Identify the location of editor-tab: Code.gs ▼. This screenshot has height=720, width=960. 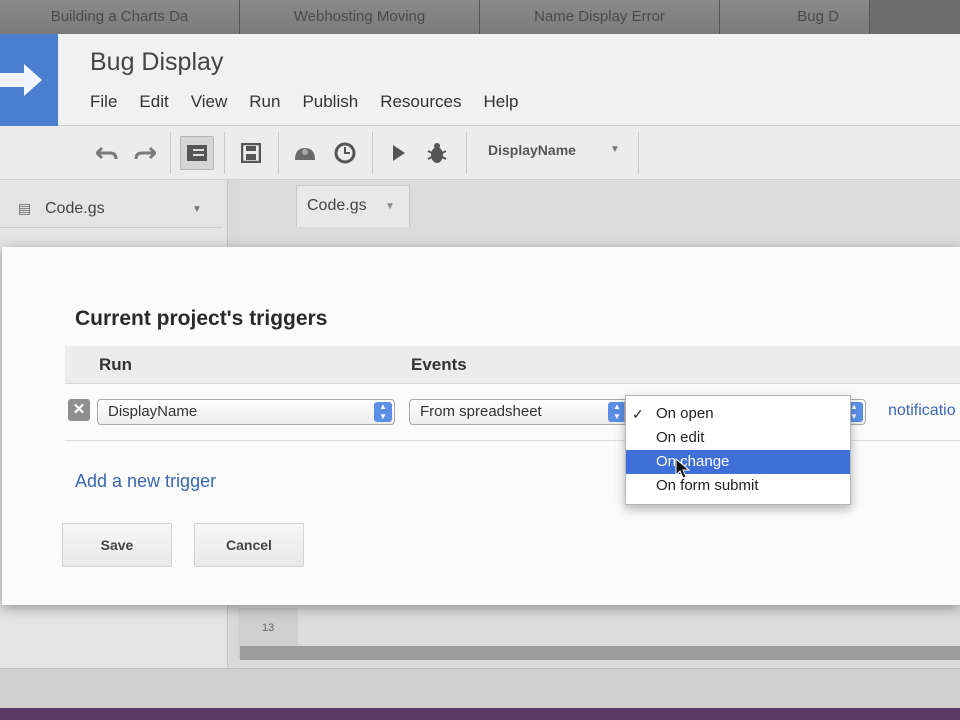
(353, 206).